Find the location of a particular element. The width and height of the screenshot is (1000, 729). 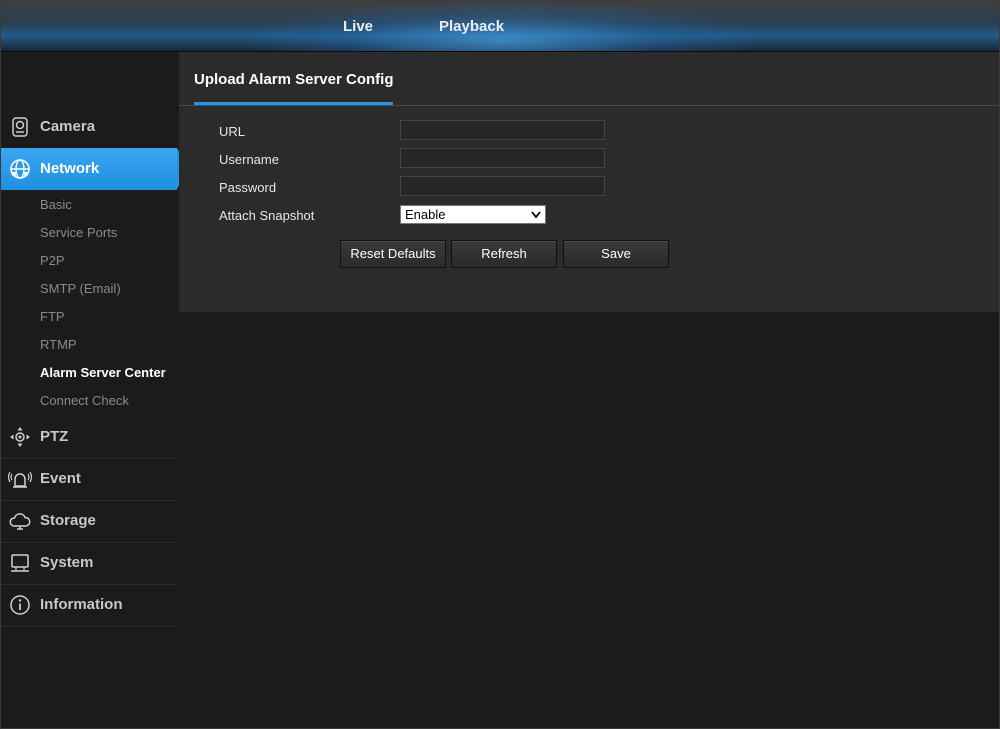

subnav-basic: Basic is located at coordinates (56, 204).